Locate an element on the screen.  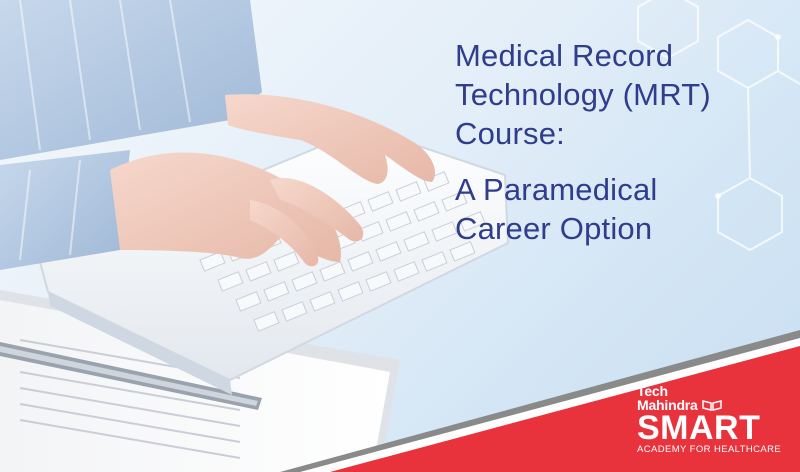
headline-line-2: Technology (MRT) is located at coordinates (583, 94).